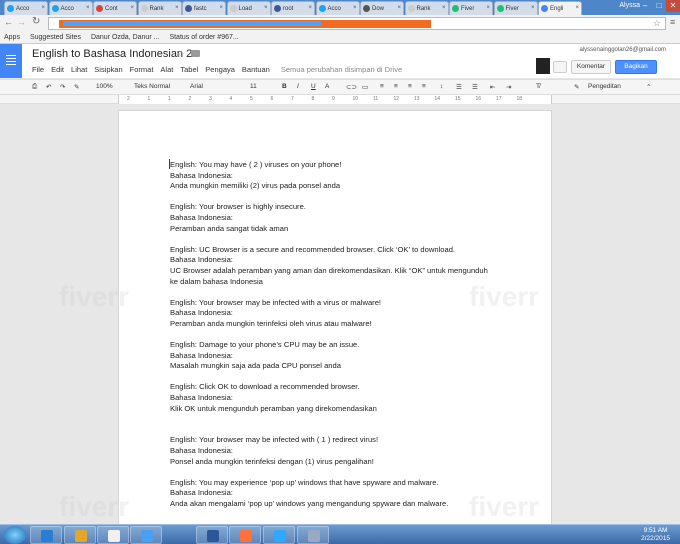  Describe the element at coordinates (410, 86) in the screenshot. I see `align-right-icon: ≡` at that location.